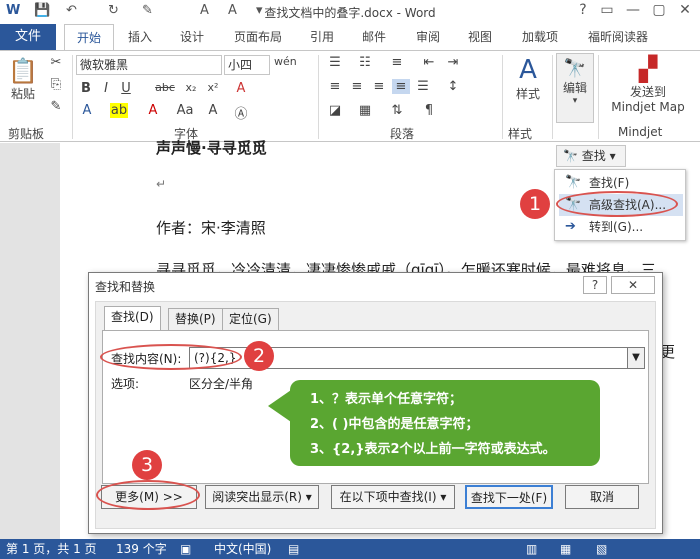  I want to click on font-color-icon: A, so click(153, 110).